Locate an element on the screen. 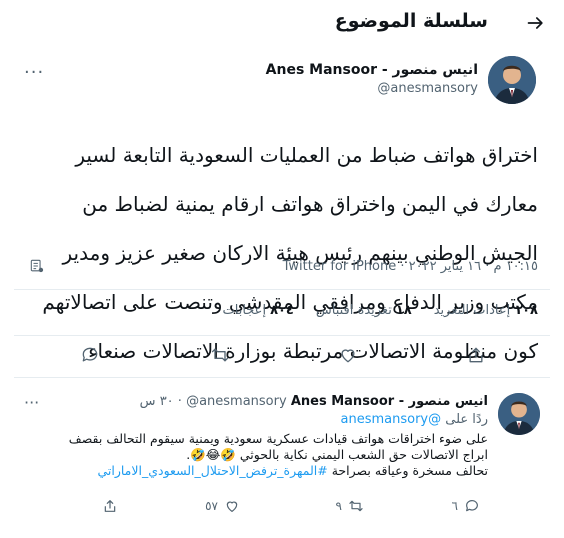 This screenshot has height=538, width=564. reply-author-handle: @anesmansory is located at coordinates (236, 401).